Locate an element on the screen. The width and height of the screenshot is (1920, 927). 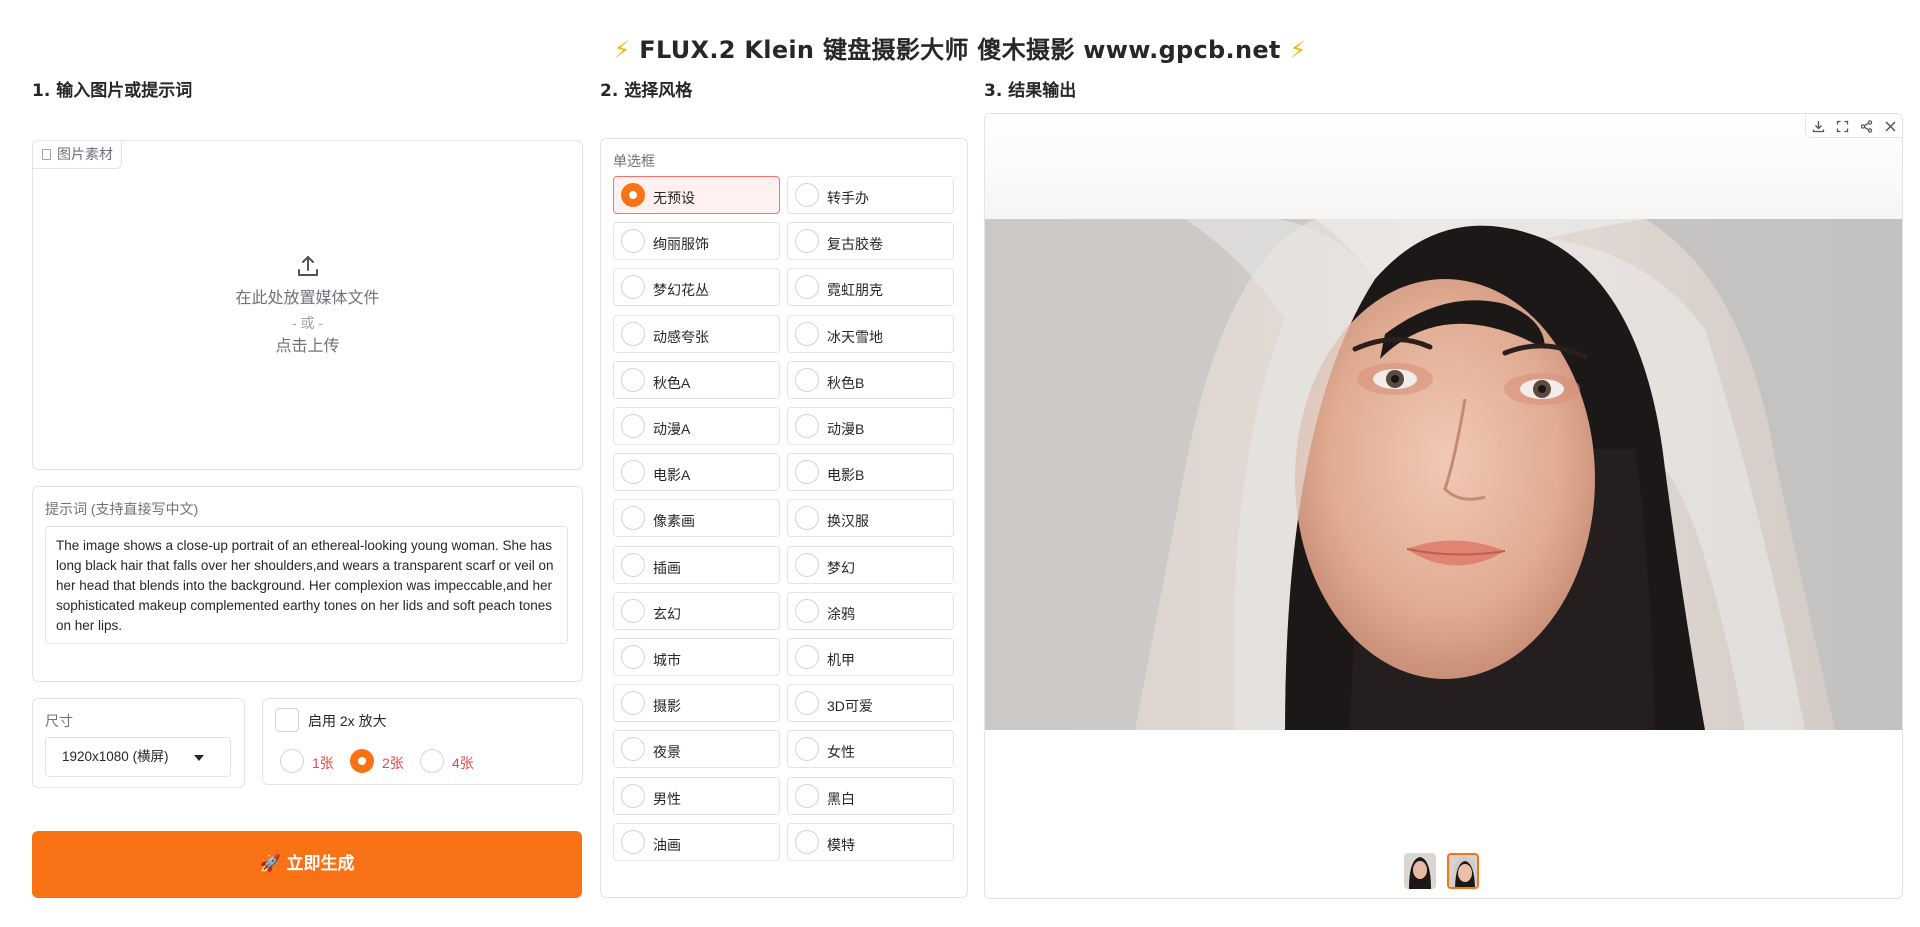
generate-button: 🚀 立即生成 is located at coordinates (307, 864).